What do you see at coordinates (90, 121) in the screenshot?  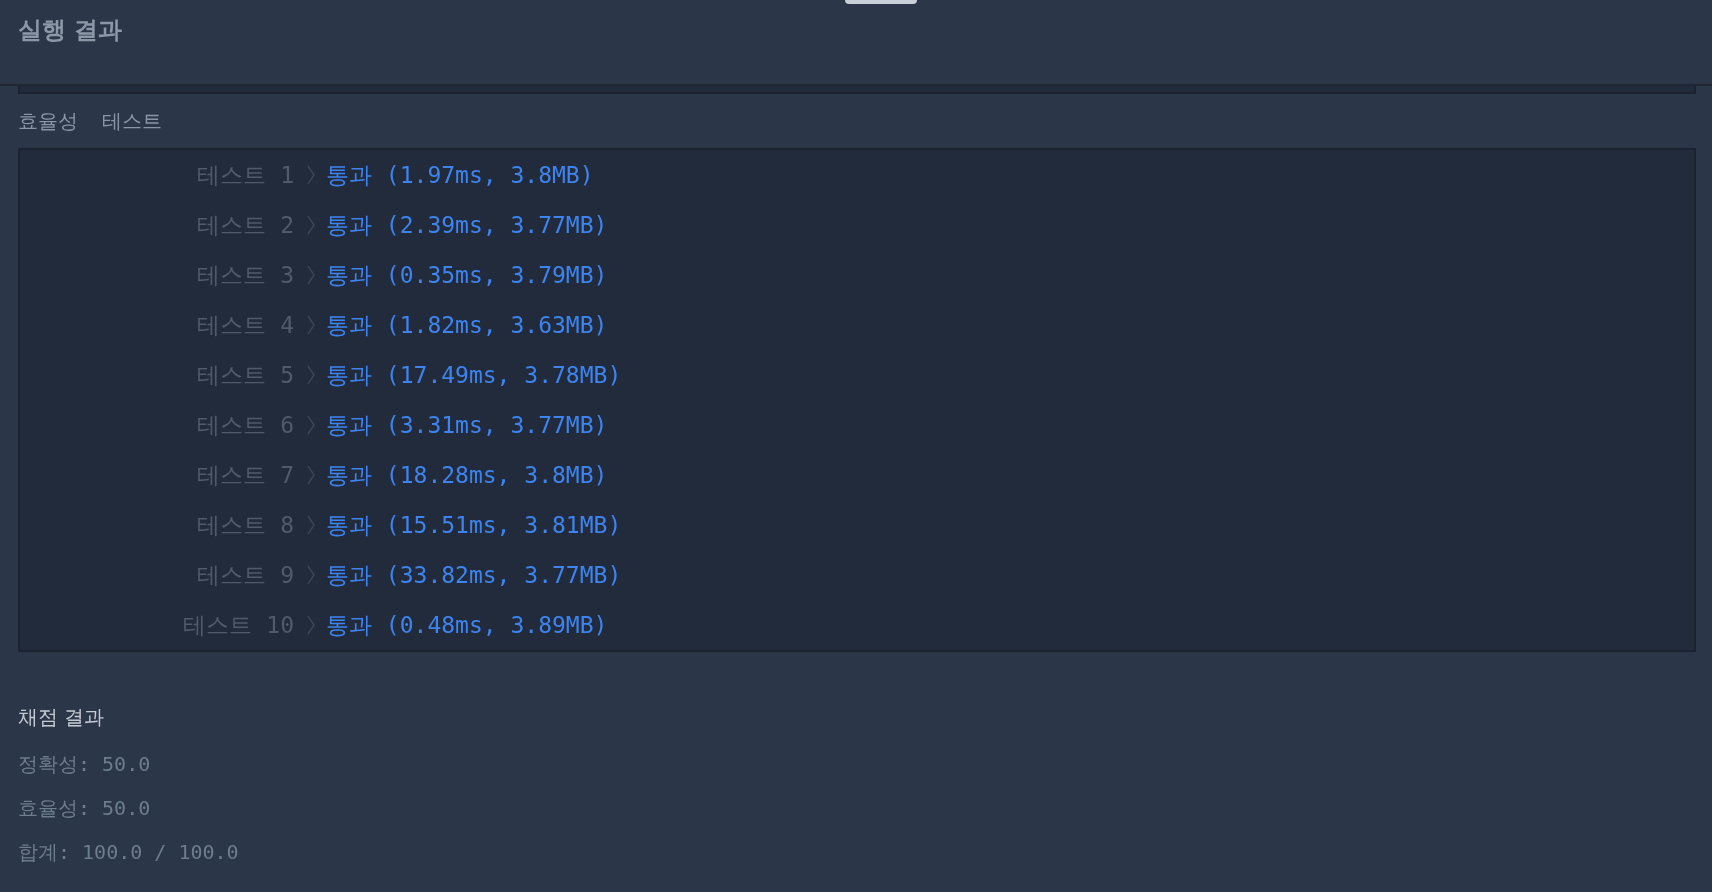 I see `section-title: 효율성 테스트` at bounding box center [90, 121].